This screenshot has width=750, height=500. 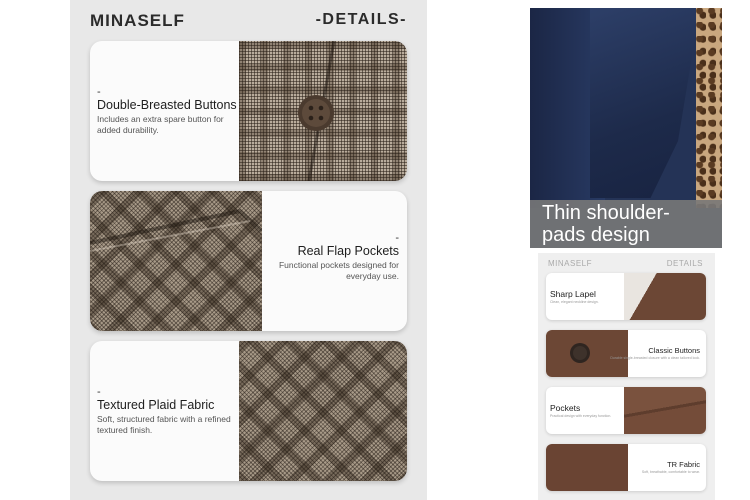 What do you see at coordinates (570, 263) in the screenshot?
I see `mini-brand-logo: MINASELF` at bounding box center [570, 263].